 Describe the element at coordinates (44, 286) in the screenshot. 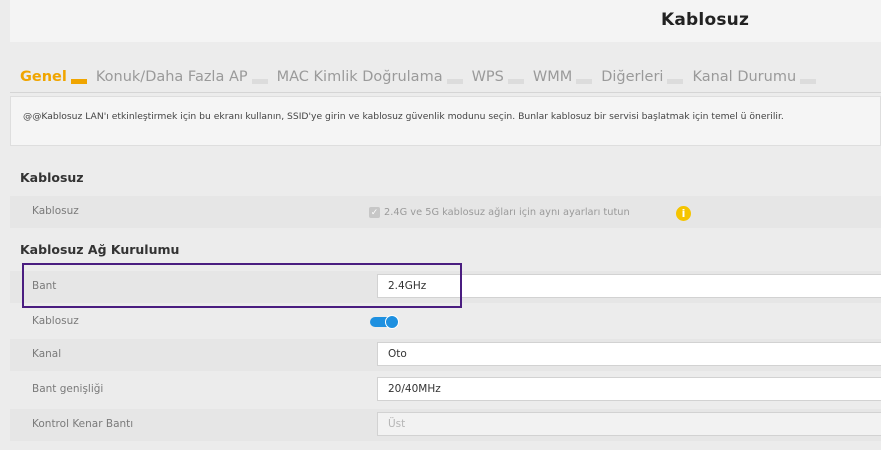

I see `band-label: Bant` at that location.